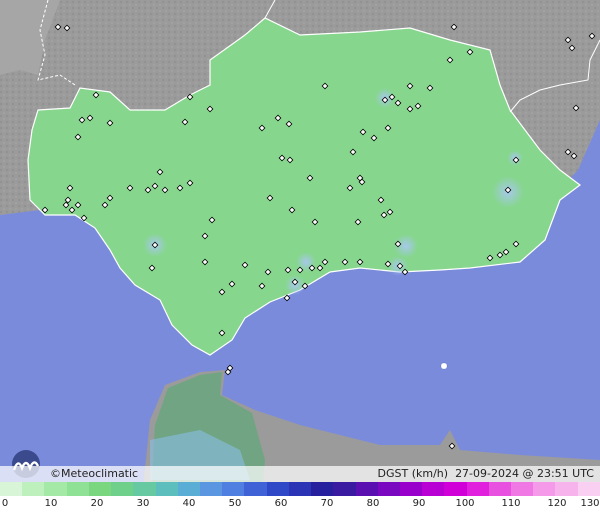 This screenshot has height=517, width=600. I want to click on brand-label: ©Meteoclimatic, so click(94, 474).